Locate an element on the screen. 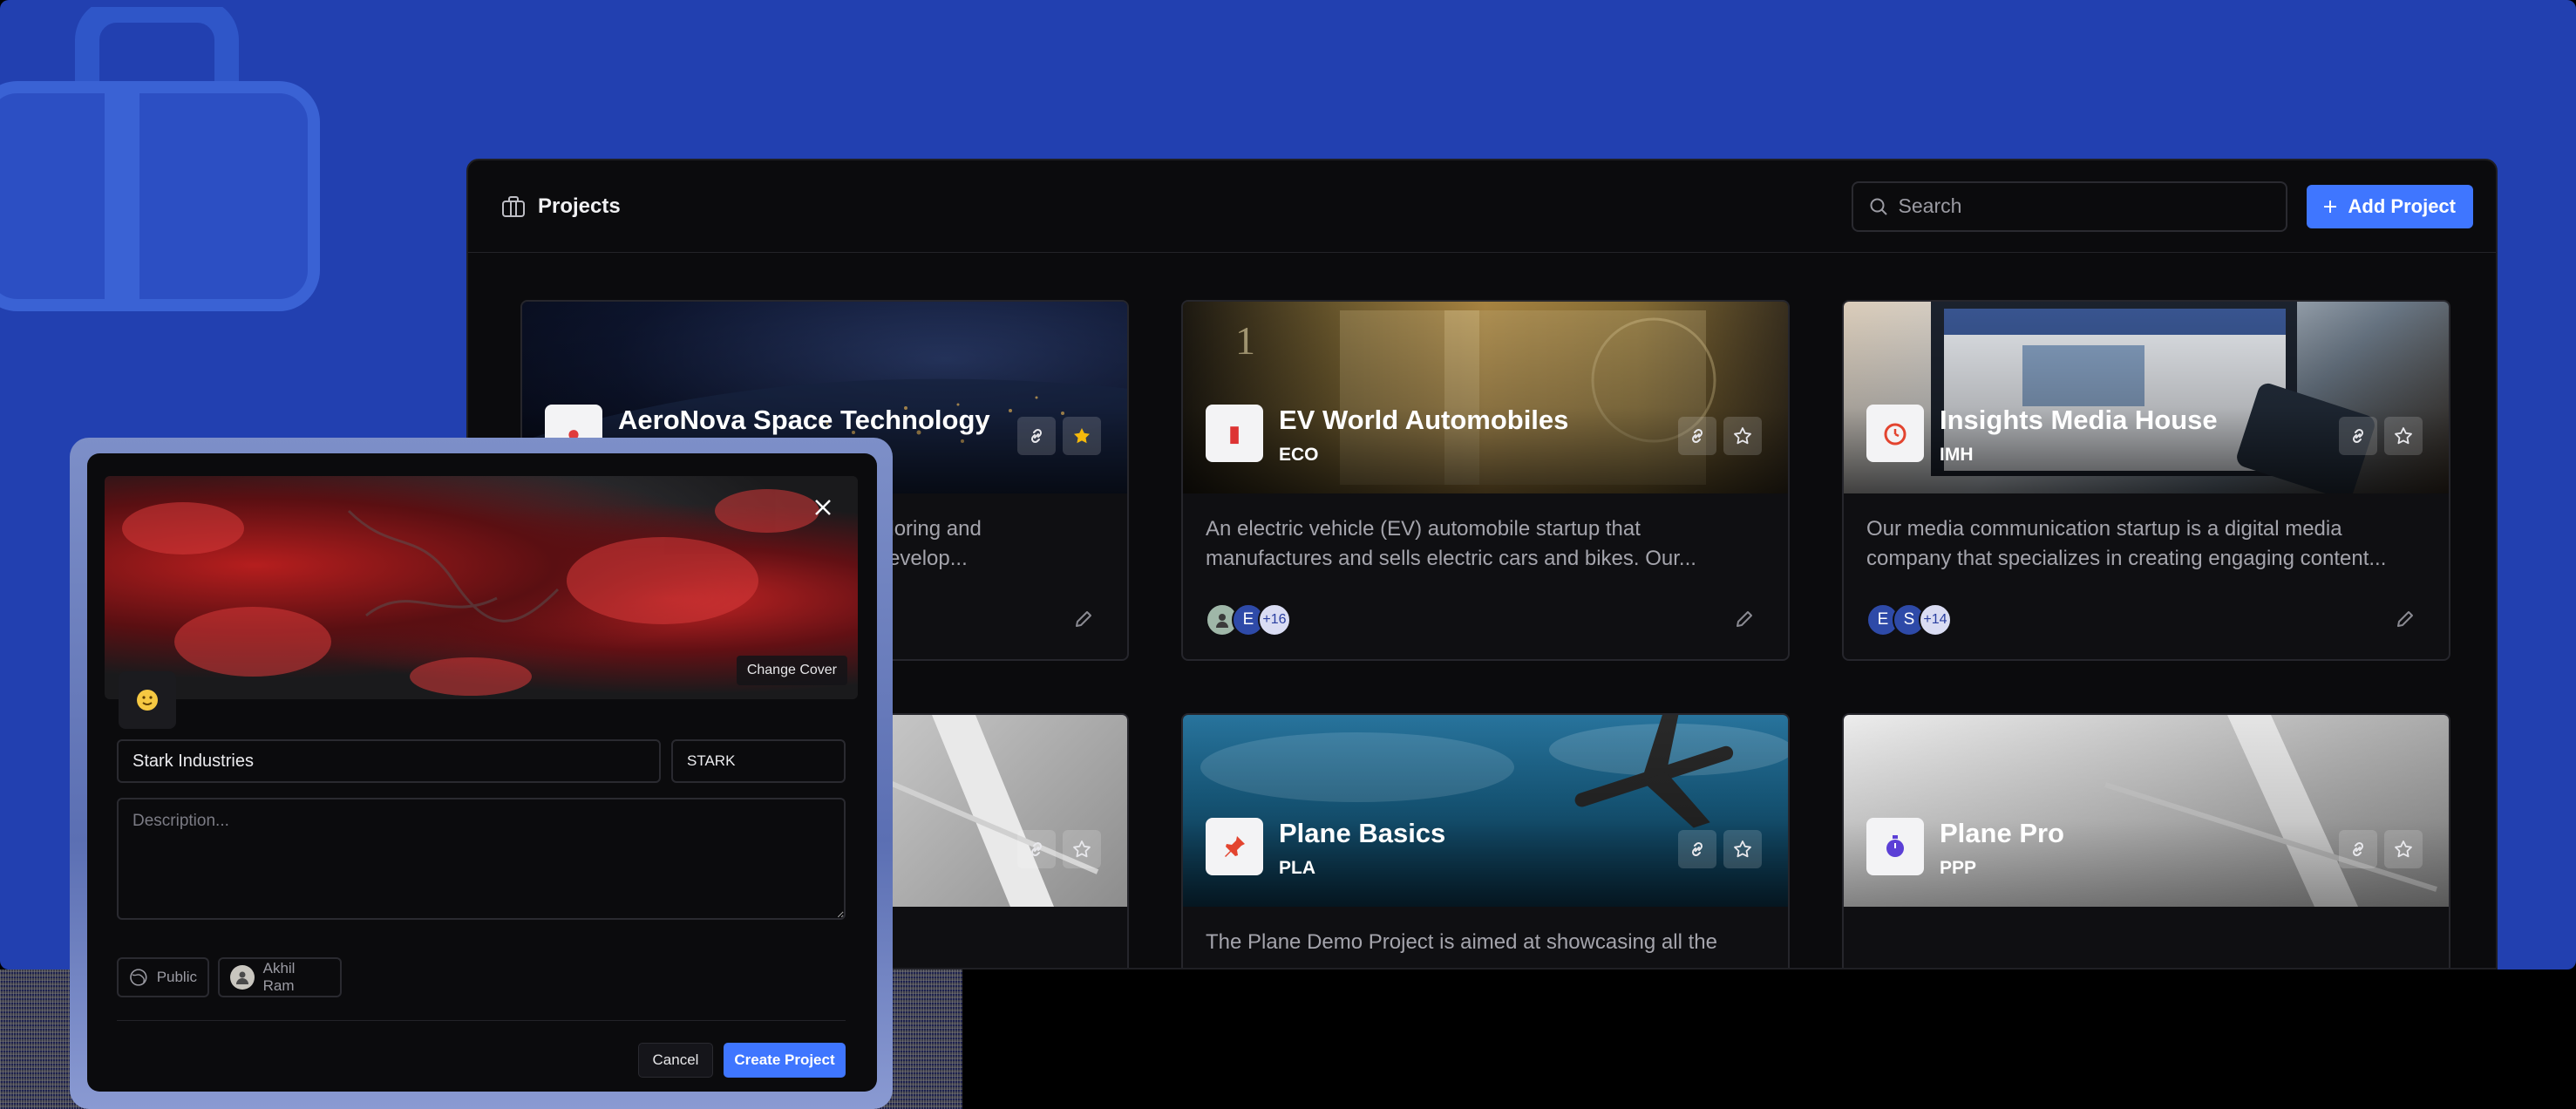 This screenshot has width=2576, height=1109. page-title: Projects is located at coordinates (579, 206).